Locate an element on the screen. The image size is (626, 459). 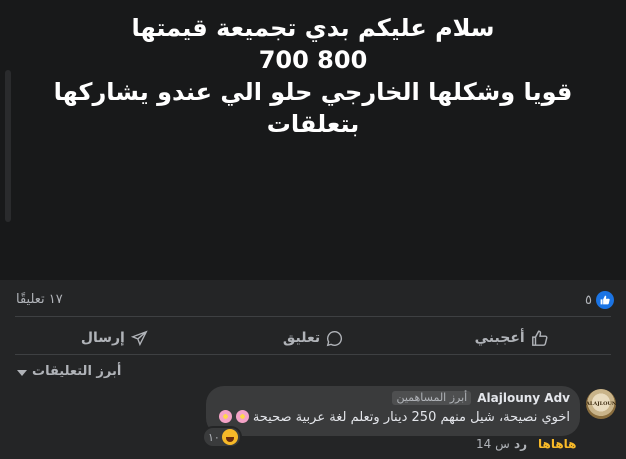
top-contributor-badge: أبرز المساهمين is located at coordinates (432, 398).